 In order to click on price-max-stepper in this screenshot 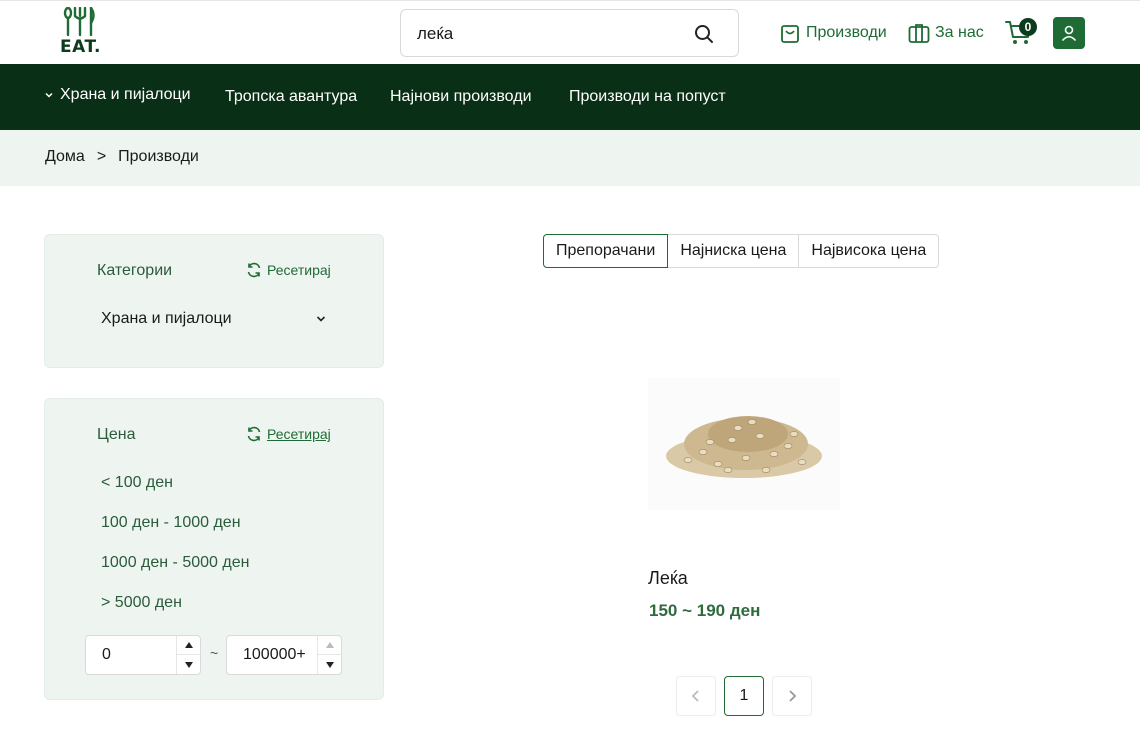, I will do `click(329, 655)`.